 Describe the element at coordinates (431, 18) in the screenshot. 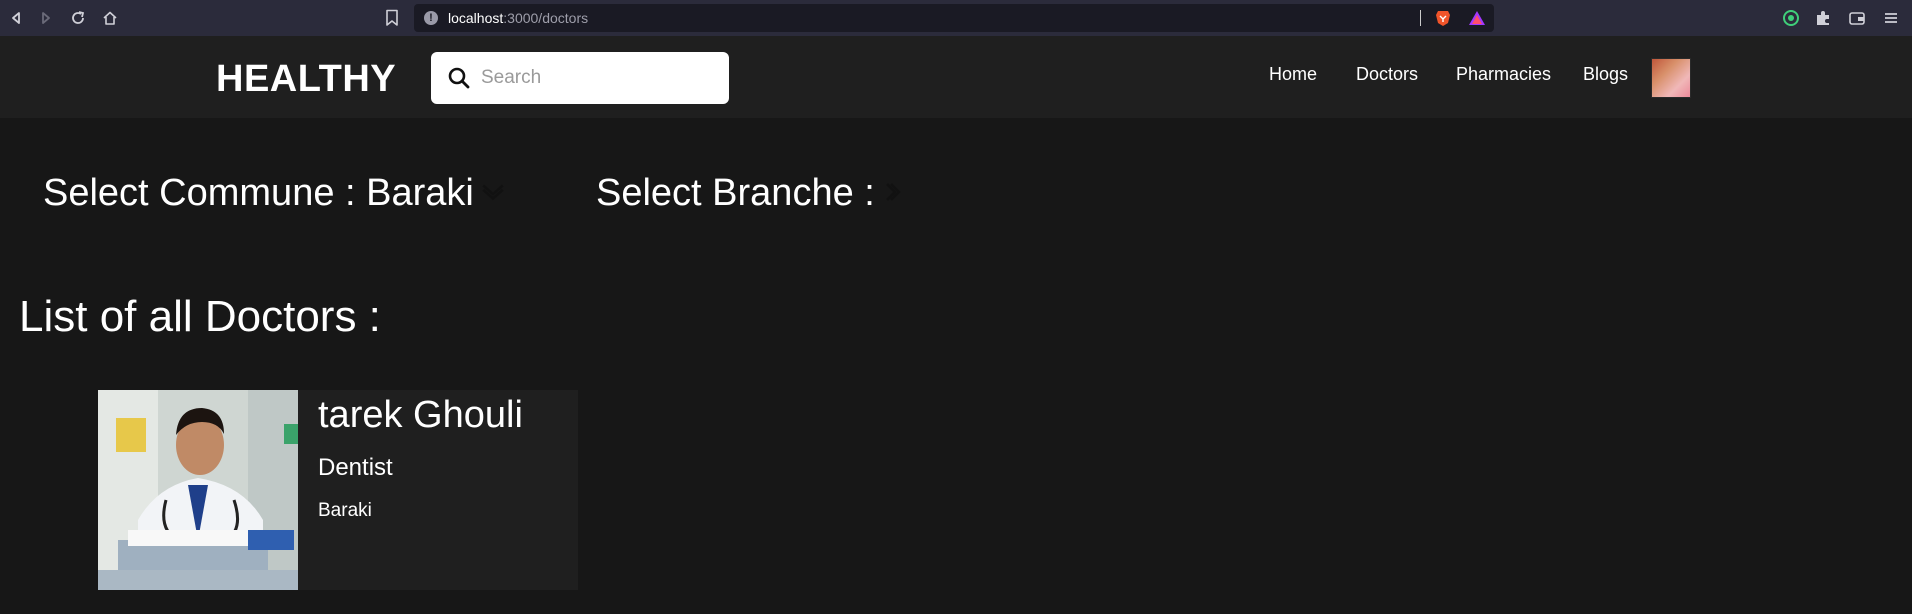

I see `site-info-icon: !` at that location.